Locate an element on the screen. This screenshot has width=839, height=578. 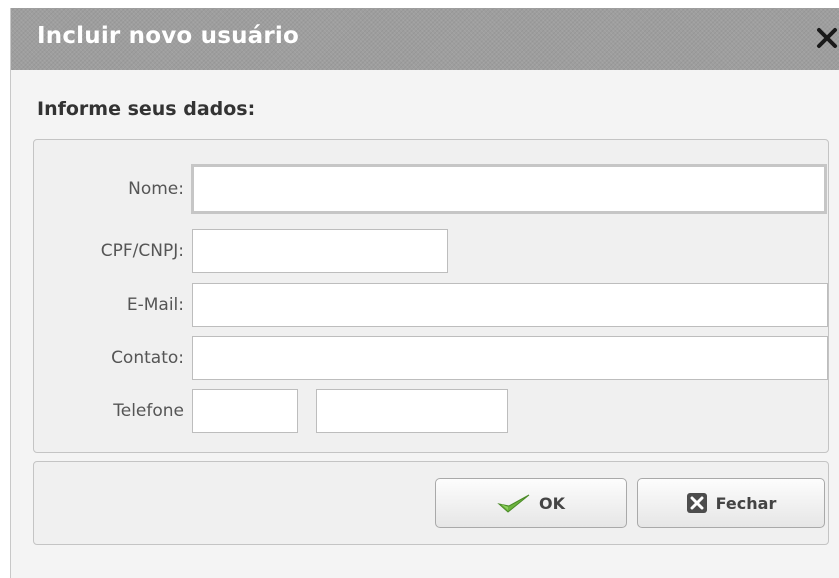
dialog-footer: OK Fechar is located at coordinates (431, 503).